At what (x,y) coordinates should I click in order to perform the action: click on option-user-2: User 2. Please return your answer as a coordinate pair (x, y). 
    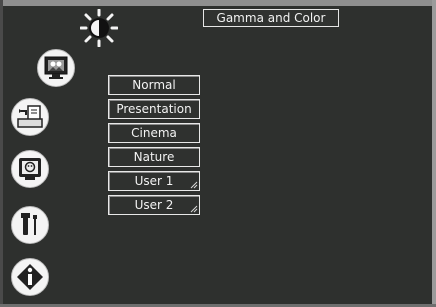
    Looking at the image, I should click on (154, 205).